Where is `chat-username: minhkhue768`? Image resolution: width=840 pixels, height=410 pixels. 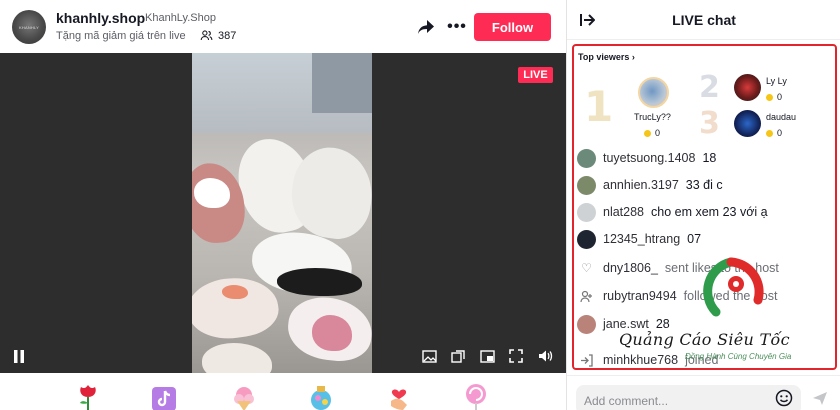 chat-username: minhkhue768 is located at coordinates (640, 360).